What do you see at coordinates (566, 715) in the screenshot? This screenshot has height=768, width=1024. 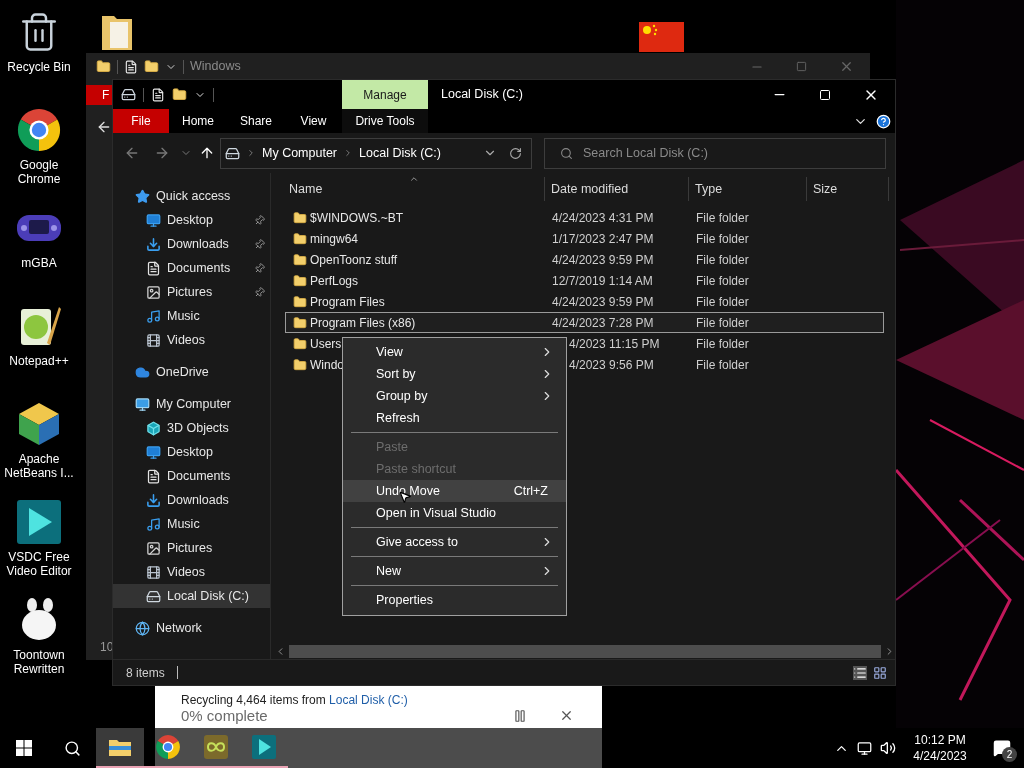 I see `close-button` at bounding box center [566, 715].